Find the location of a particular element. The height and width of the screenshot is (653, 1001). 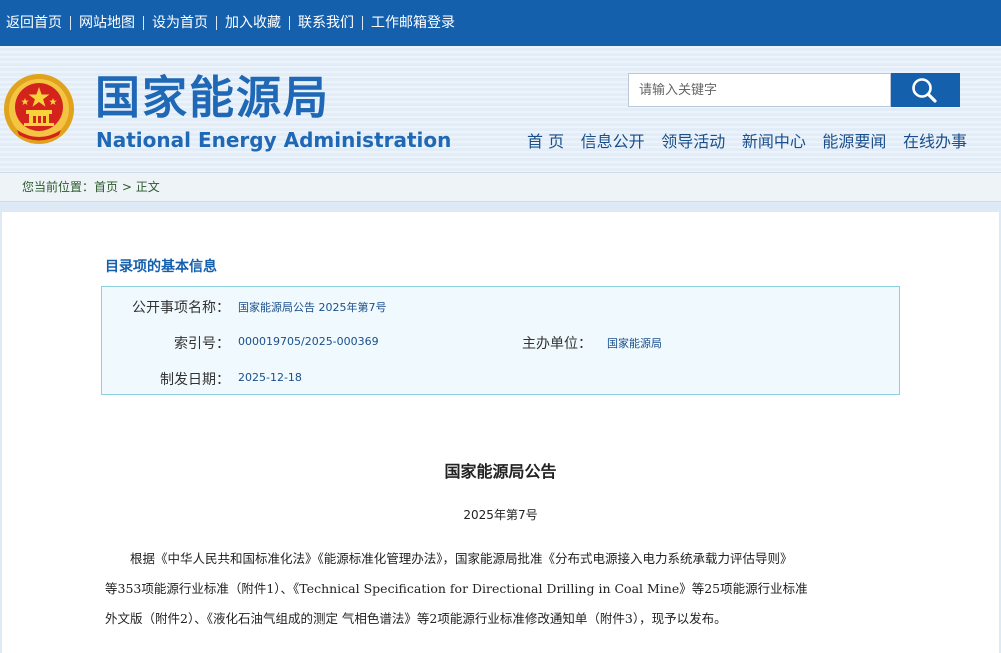

organizer-value: 国家能源局 is located at coordinates (634, 343).